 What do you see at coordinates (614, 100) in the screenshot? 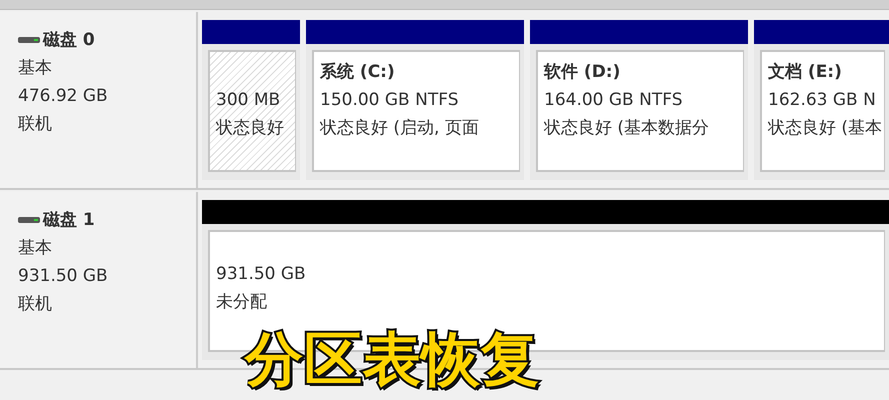
I see `partition-size: 164.00 GB NTFS` at bounding box center [614, 100].